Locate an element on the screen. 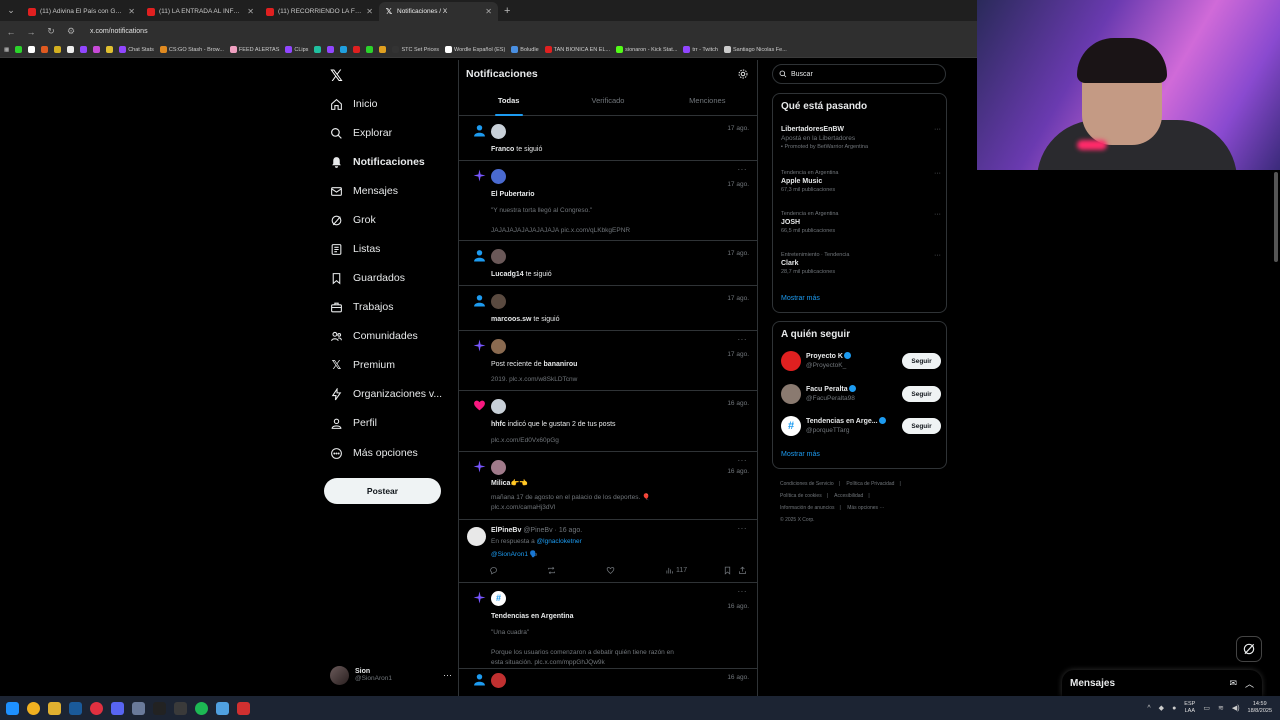  bookmark-chat-stats: Chat Stats is located at coordinates (136, 49).